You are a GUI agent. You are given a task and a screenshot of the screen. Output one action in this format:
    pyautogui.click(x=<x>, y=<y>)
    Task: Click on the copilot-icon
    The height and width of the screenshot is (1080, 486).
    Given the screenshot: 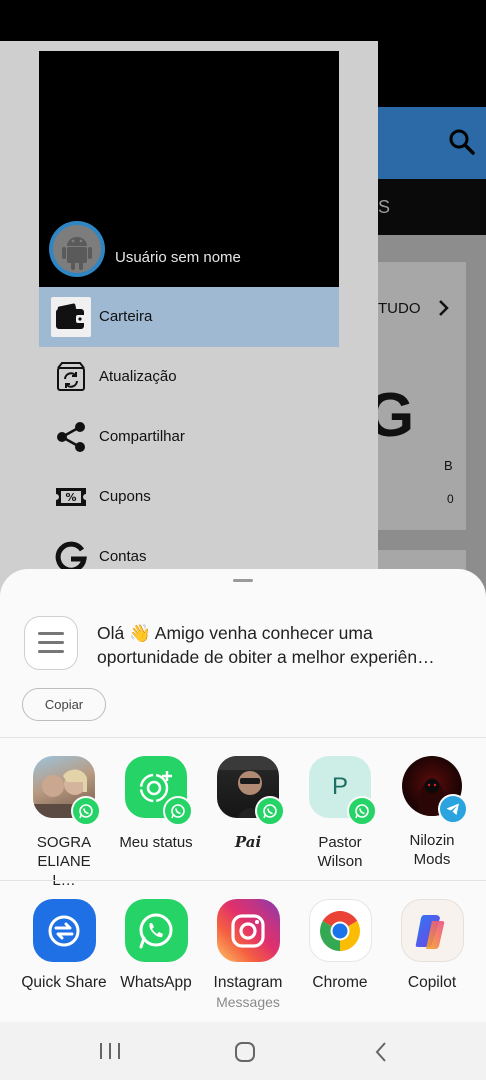 What is the action you would take?
    pyautogui.click(x=432, y=930)
    